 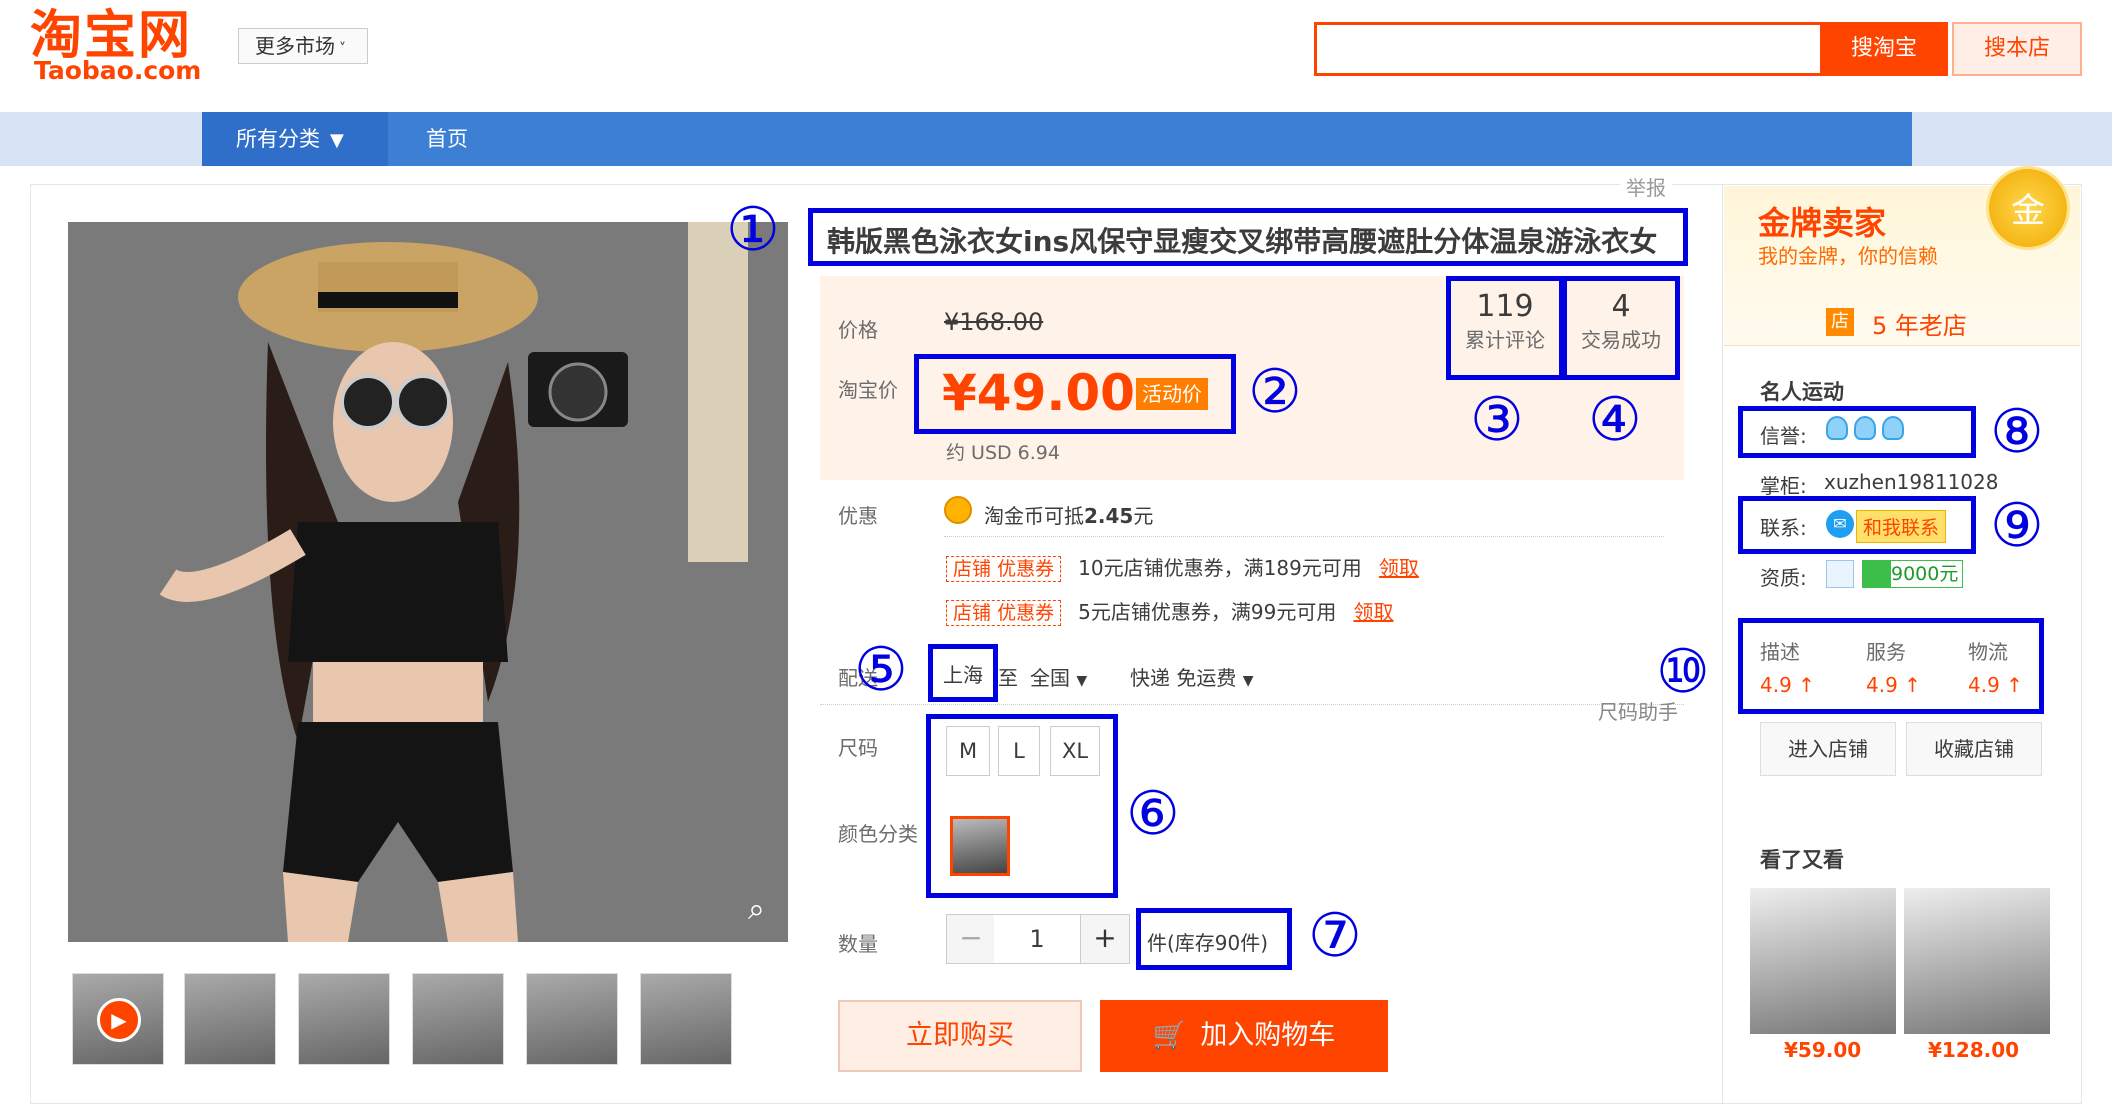 What do you see at coordinates (1828, 749) in the screenshot?
I see `enter-shop-button: 进入店铺` at bounding box center [1828, 749].